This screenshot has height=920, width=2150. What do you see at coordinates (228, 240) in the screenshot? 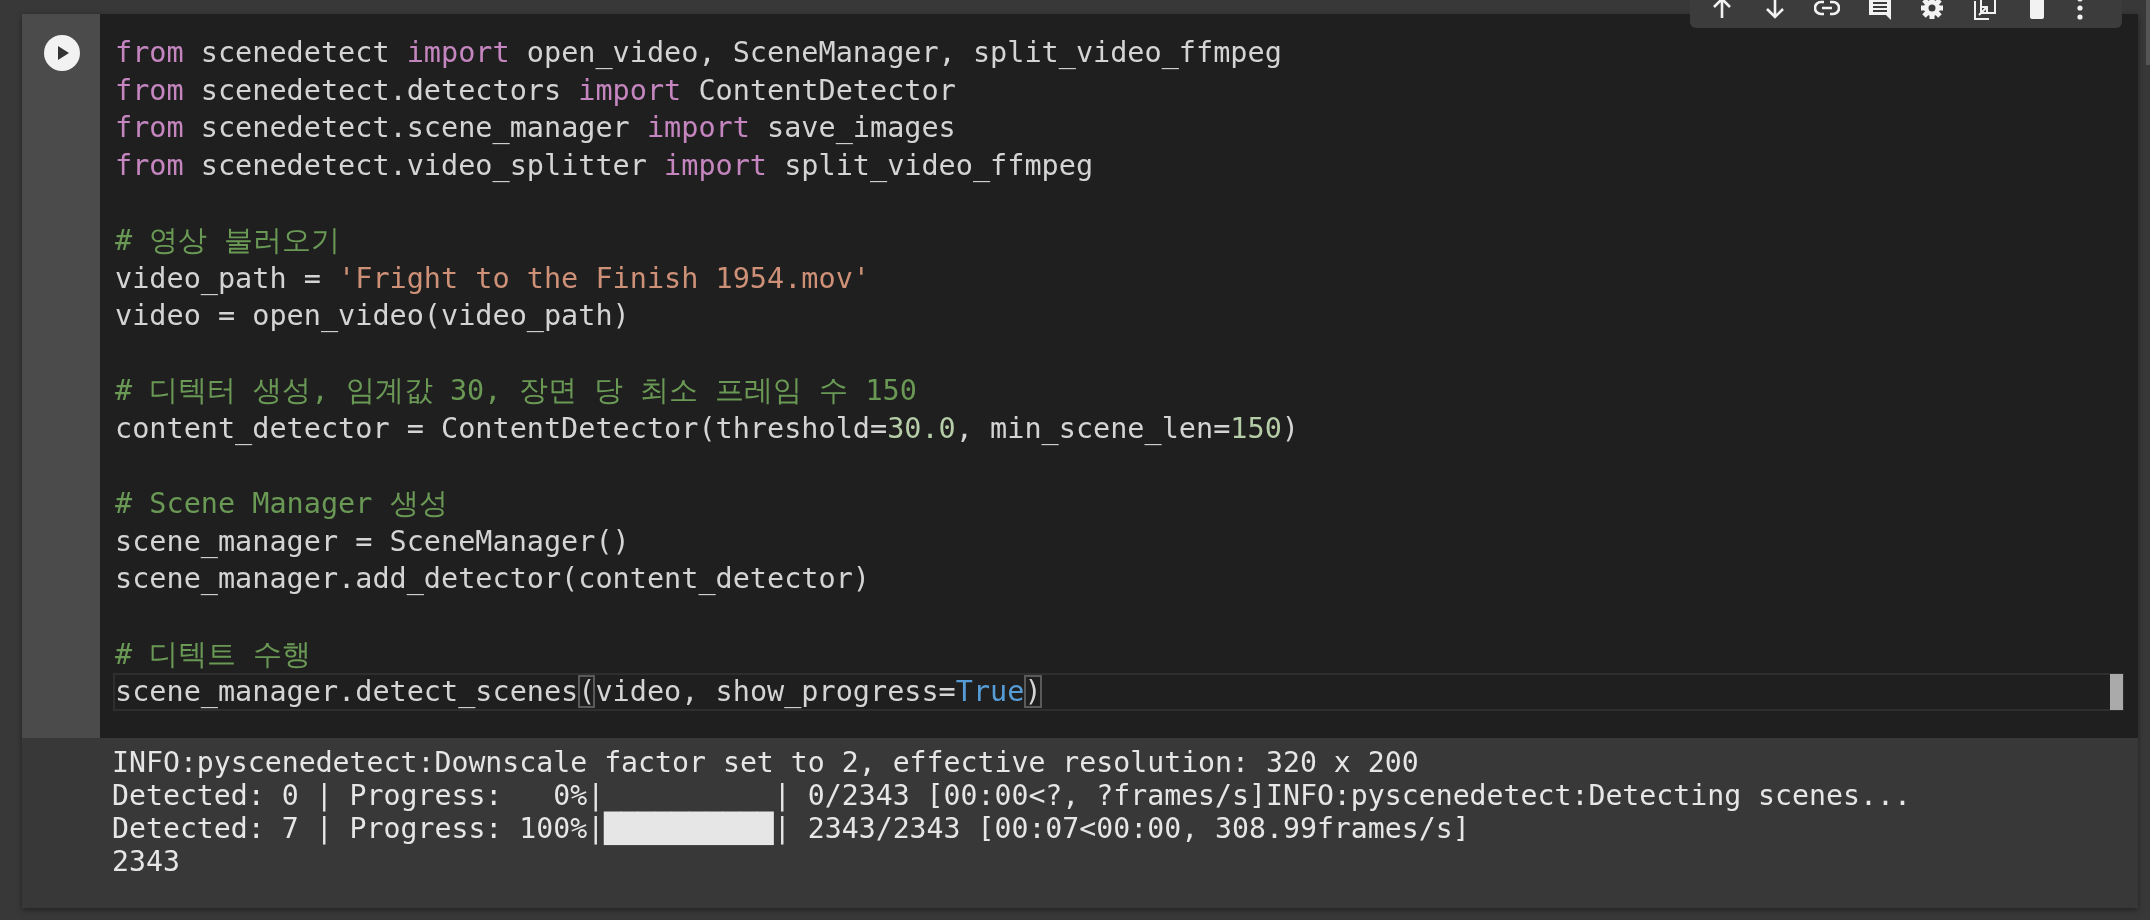
I see `code-line: # 영상 불러오기` at bounding box center [228, 240].